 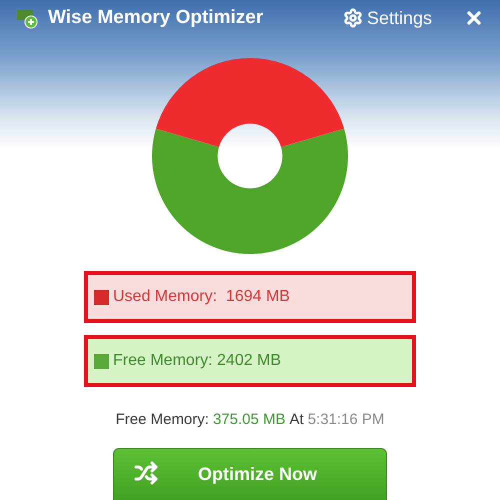 What do you see at coordinates (28, 18) in the screenshot?
I see `app-logo-icon` at bounding box center [28, 18].